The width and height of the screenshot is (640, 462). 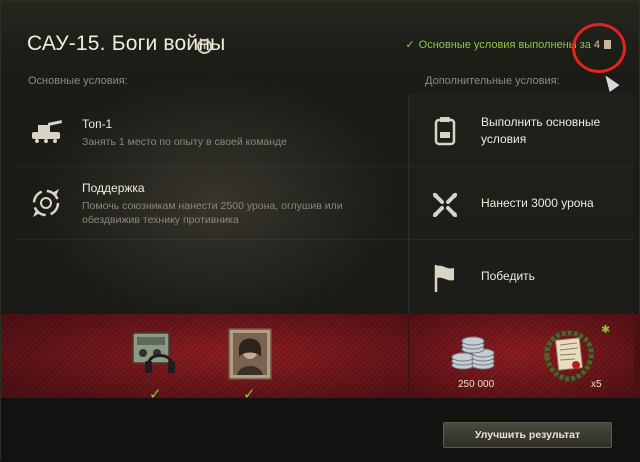 What do you see at coordinates (541, 130) in the screenshot?
I see `extra-condition-text: Выполнить основные условия` at bounding box center [541, 130].